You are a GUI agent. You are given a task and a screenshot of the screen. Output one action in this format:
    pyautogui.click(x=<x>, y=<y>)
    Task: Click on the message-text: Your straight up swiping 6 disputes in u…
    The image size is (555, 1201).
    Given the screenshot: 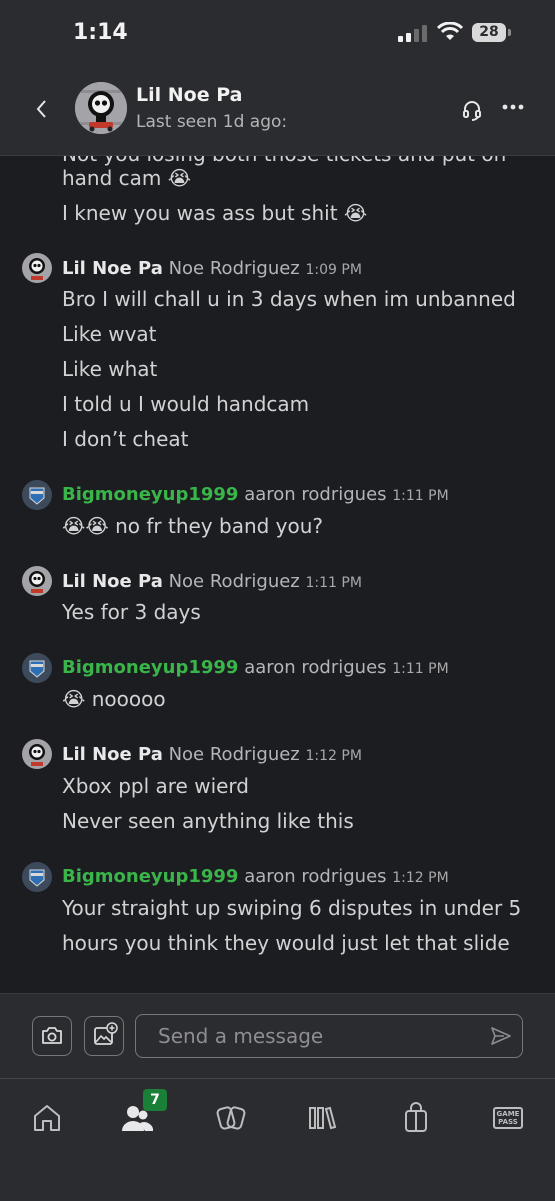 What is the action you would take?
    pyautogui.click(x=292, y=908)
    